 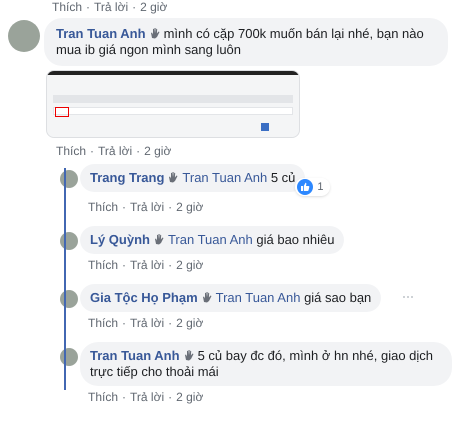 I want to click on comment-text: Lý Quỳnh Tran Tuan Anh giá bao nhiêu, so click(x=212, y=240).